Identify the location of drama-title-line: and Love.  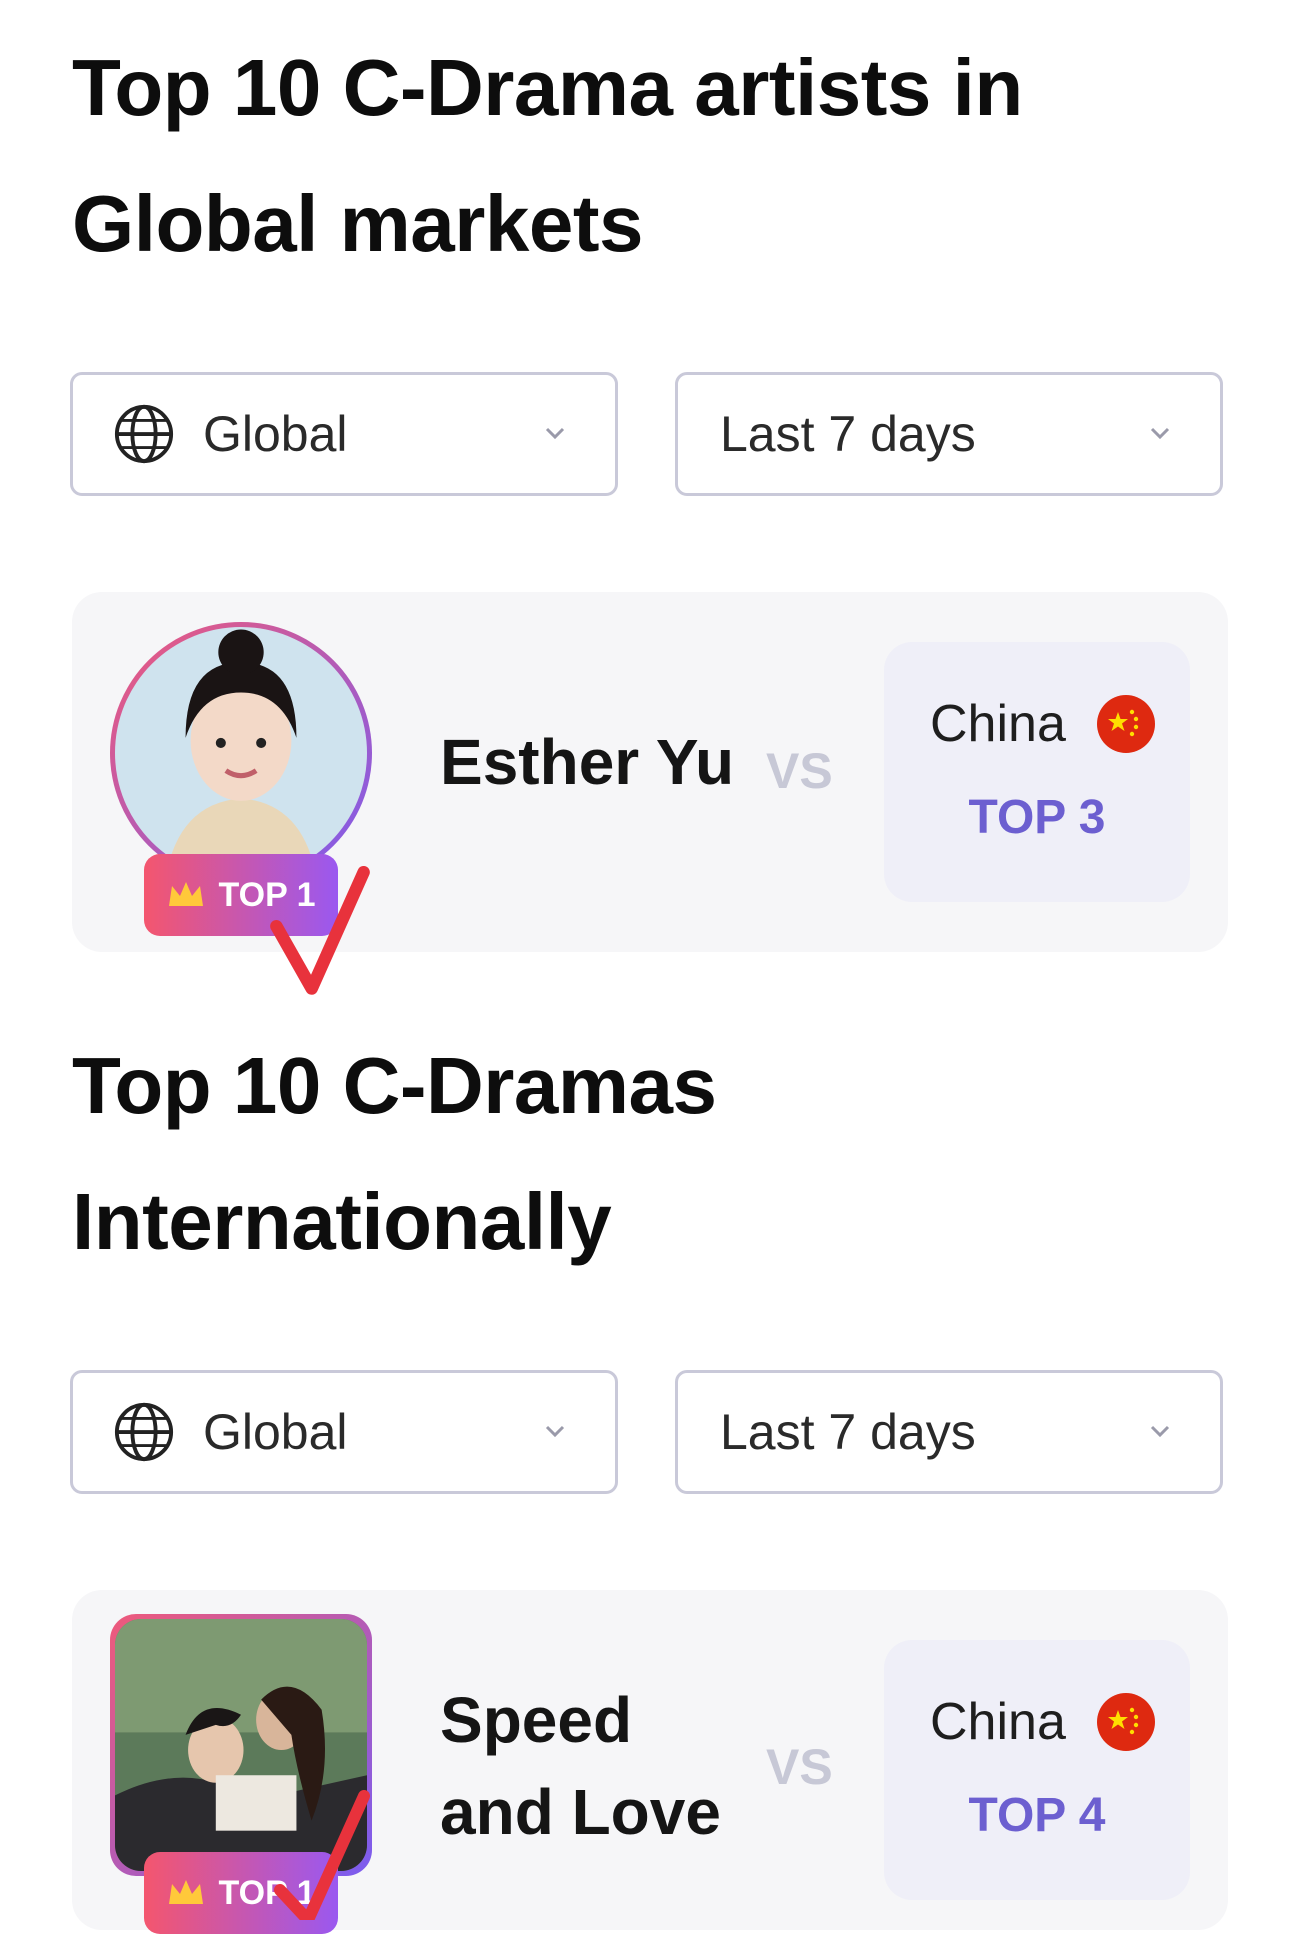
(580, 1812).